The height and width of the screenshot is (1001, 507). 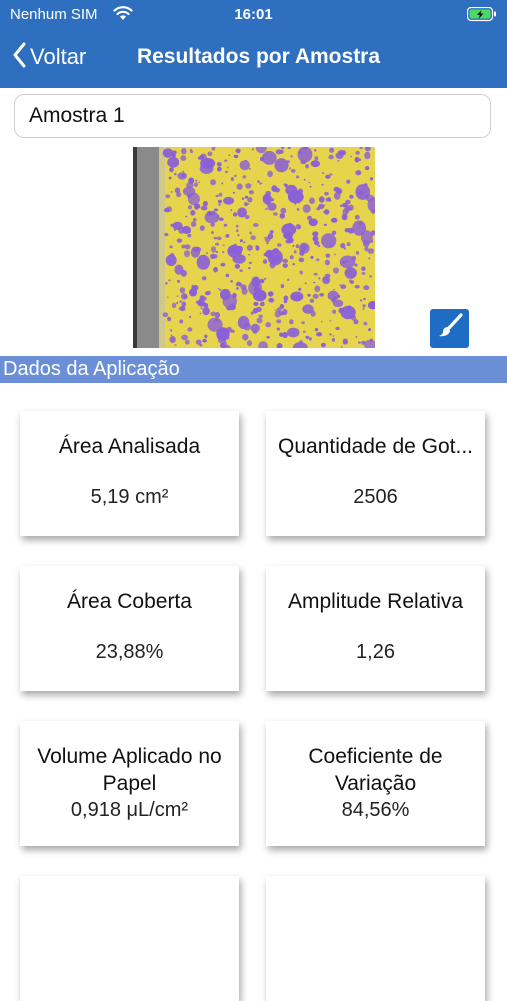 I want to click on sample-selector: Amostra 1, so click(x=252, y=116).